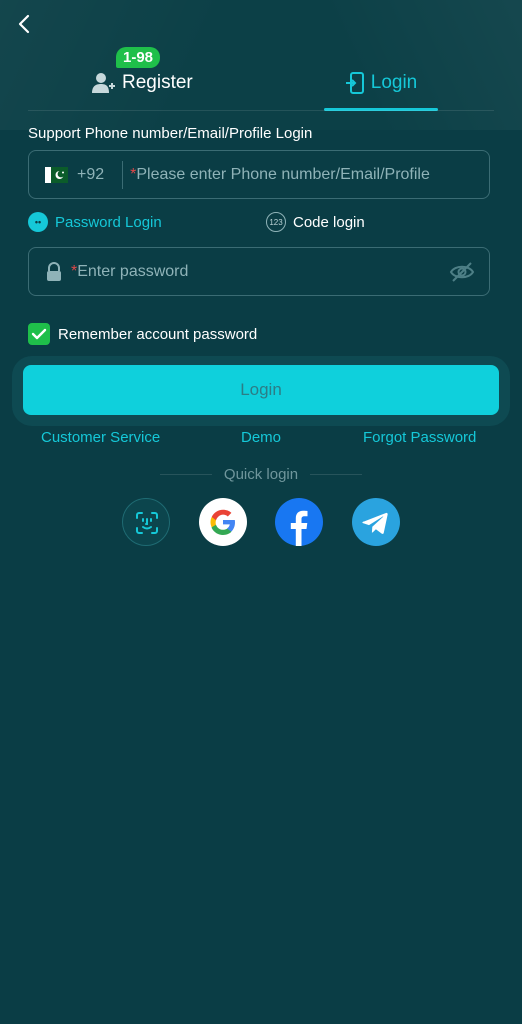 The image size is (522, 1024). I want to click on register-badge: 1-98, so click(138, 57).